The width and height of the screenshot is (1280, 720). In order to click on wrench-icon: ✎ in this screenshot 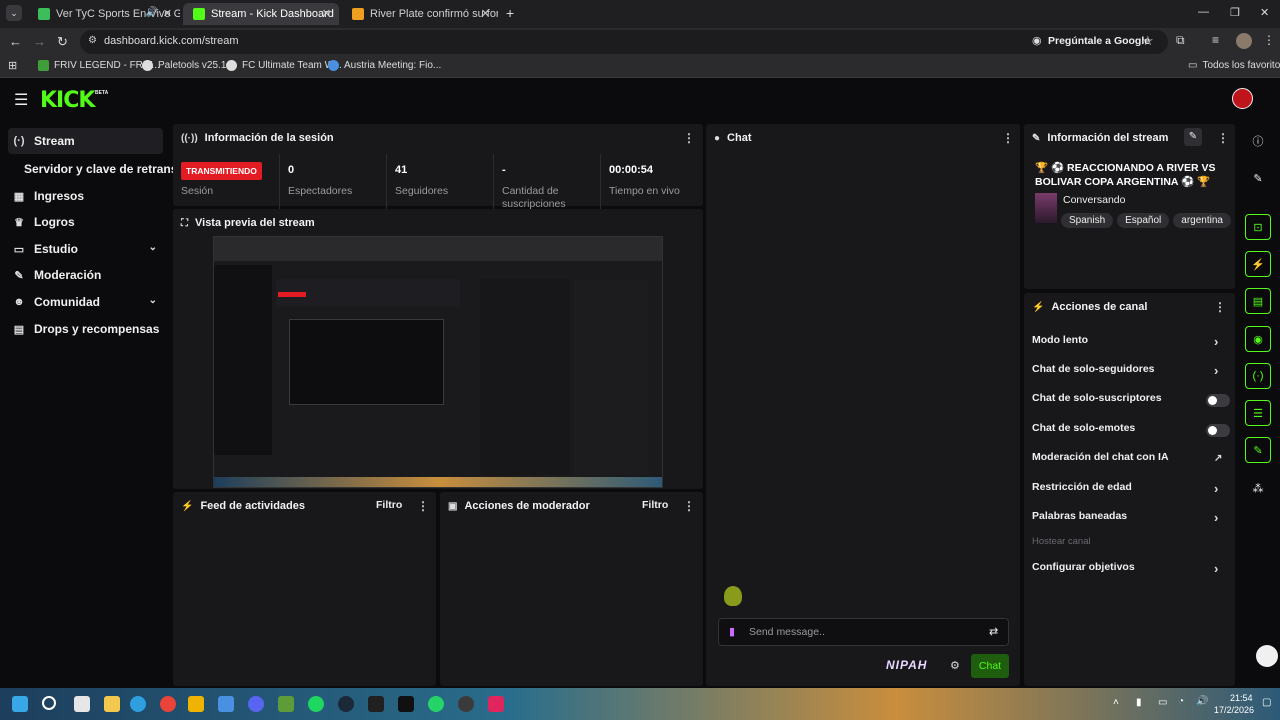, I will do `click(1258, 450)`.